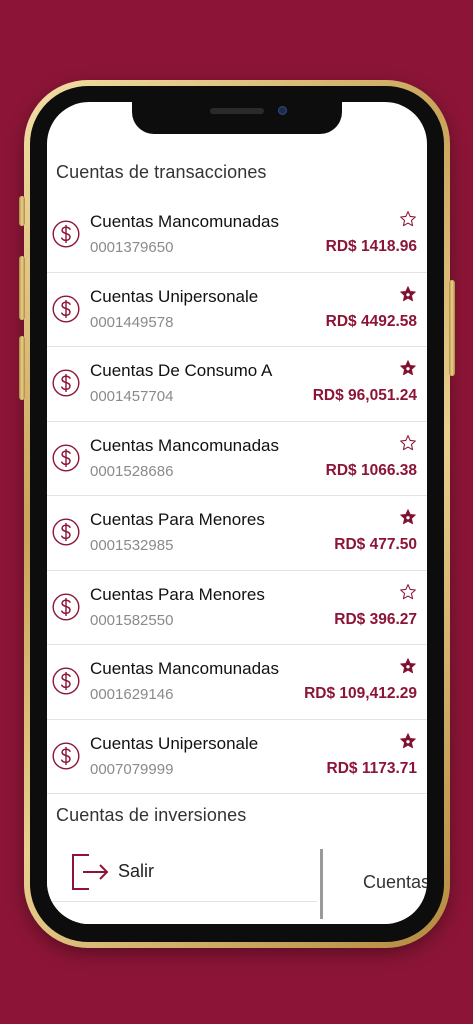 The width and height of the screenshot is (473, 1024). Describe the element at coordinates (372, 768) in the screenshot. I see `account-balance: RD$ 1173.71` at that location.